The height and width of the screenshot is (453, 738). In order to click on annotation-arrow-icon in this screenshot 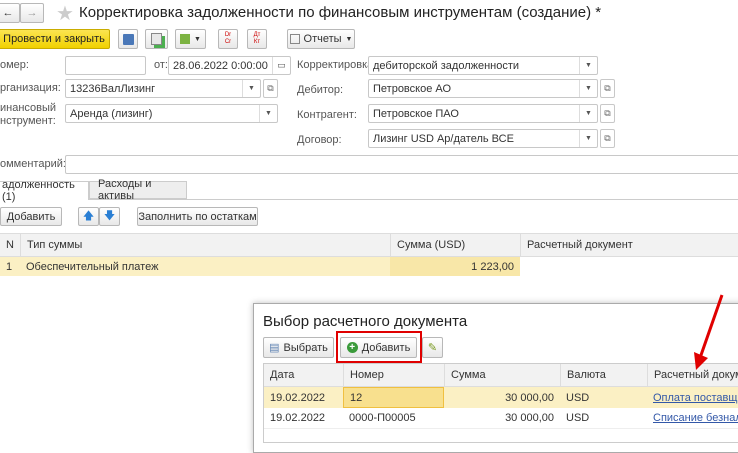, I will do `click(709, 332)`.